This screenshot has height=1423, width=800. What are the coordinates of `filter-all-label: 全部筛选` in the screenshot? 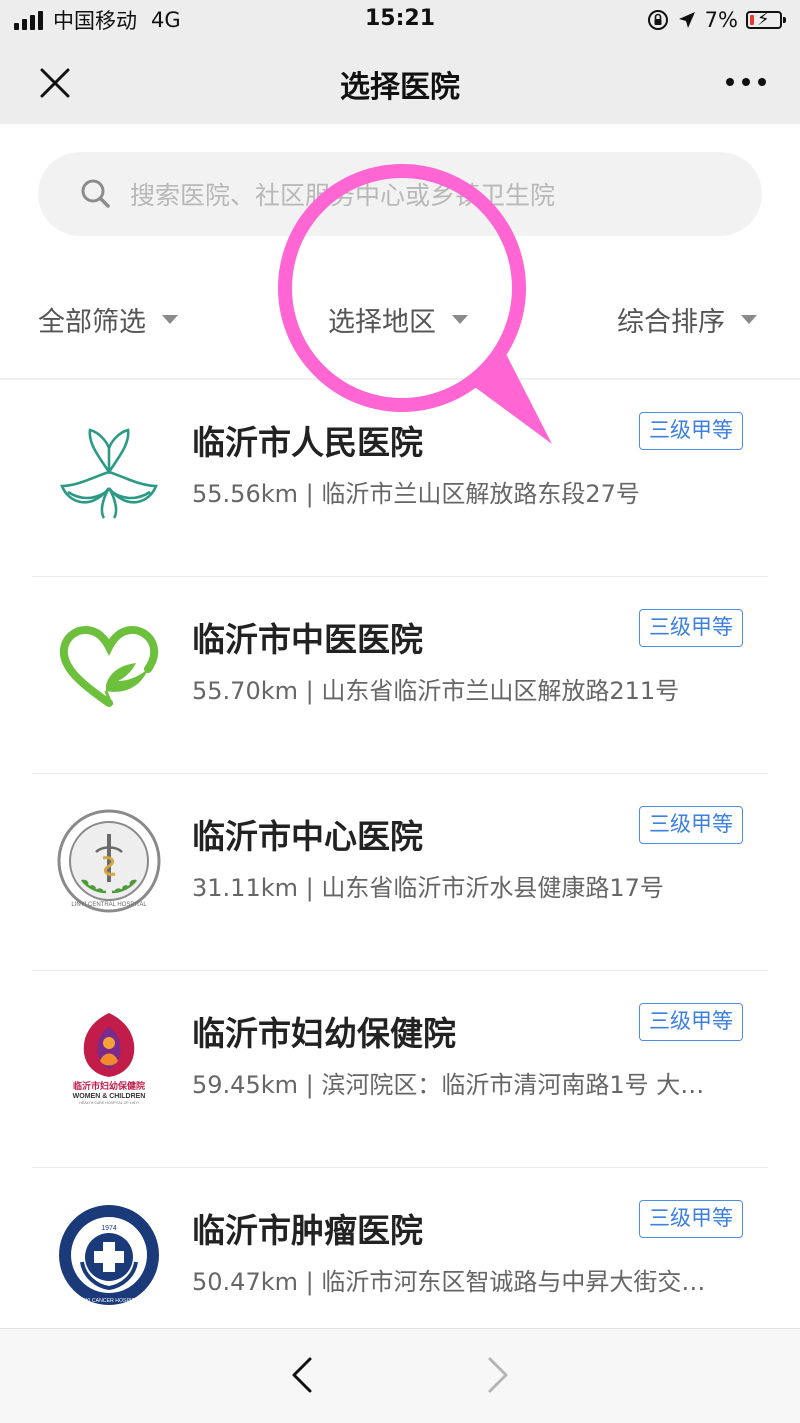 It's located at (92, 322).